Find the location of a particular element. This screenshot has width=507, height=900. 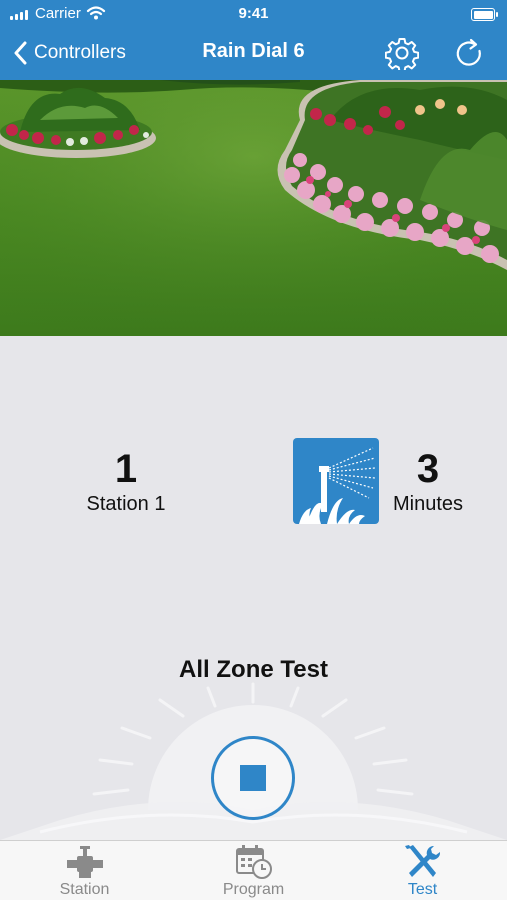

duration-selector: 3 Minutes is located at coordinates (428, 482).